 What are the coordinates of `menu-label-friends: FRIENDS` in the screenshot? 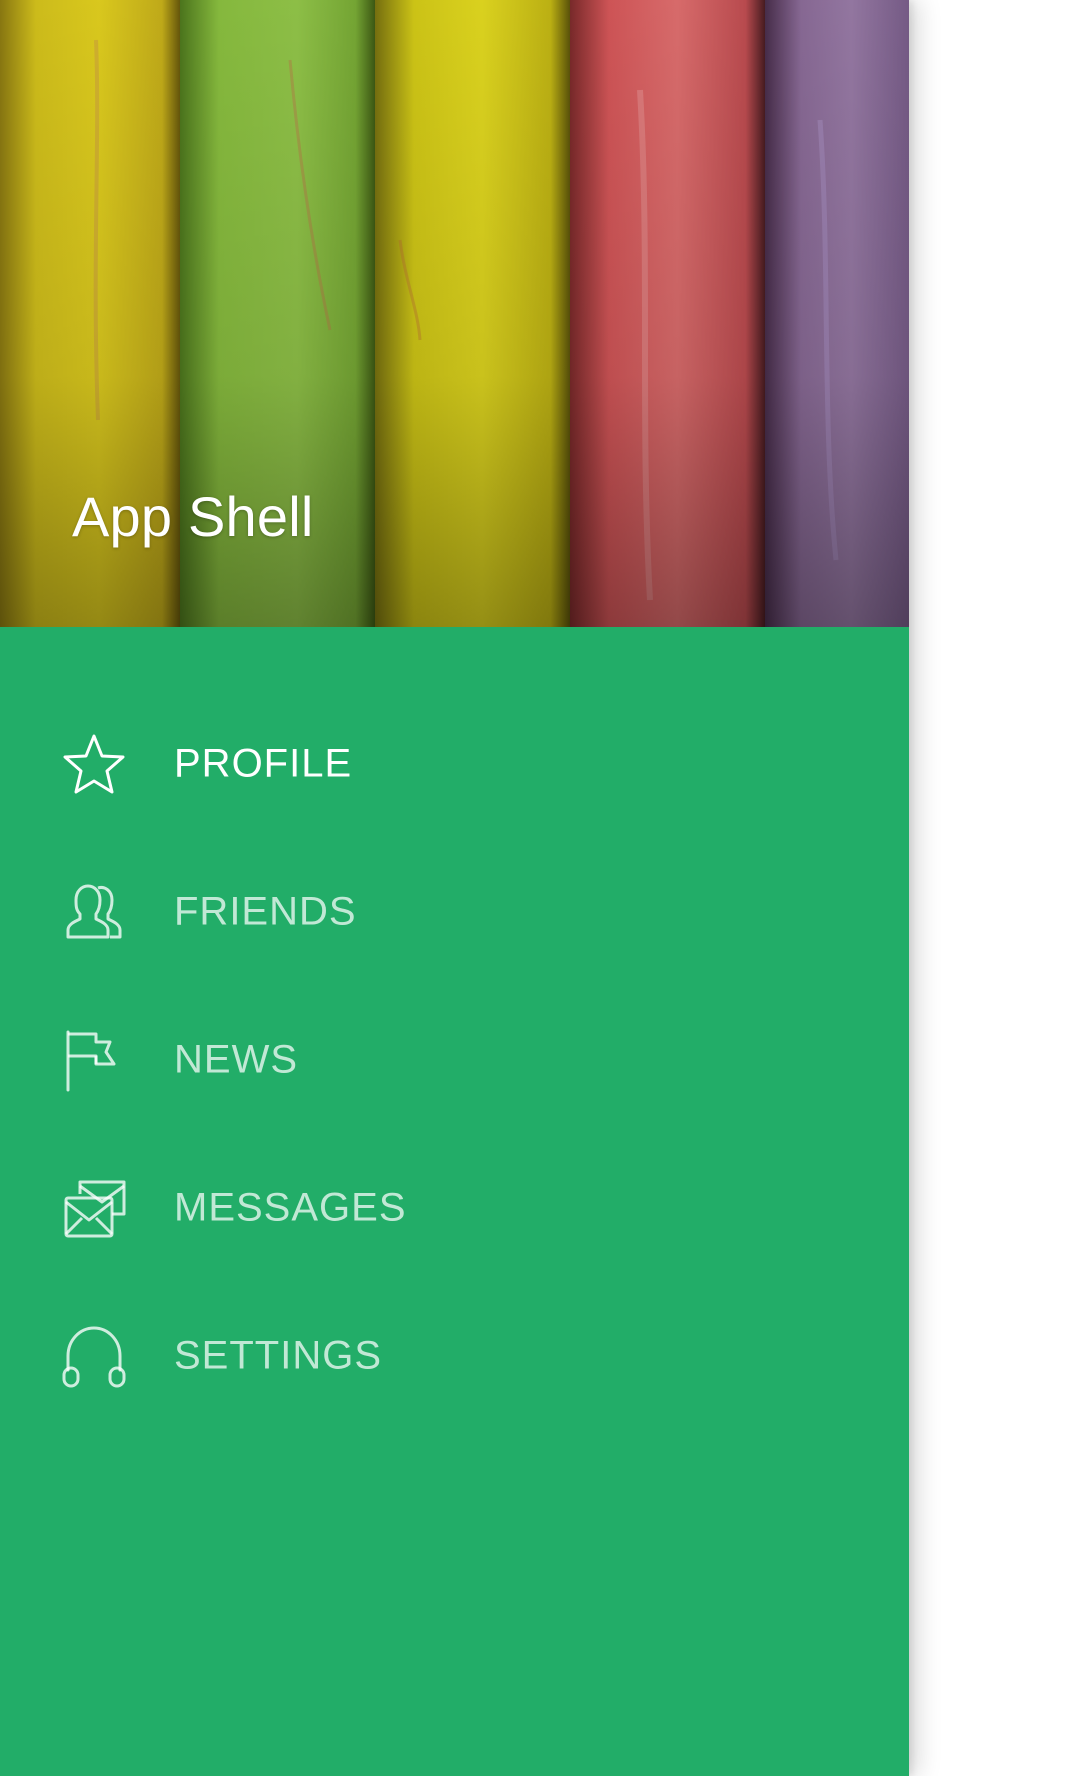 It's located at (265, 911).